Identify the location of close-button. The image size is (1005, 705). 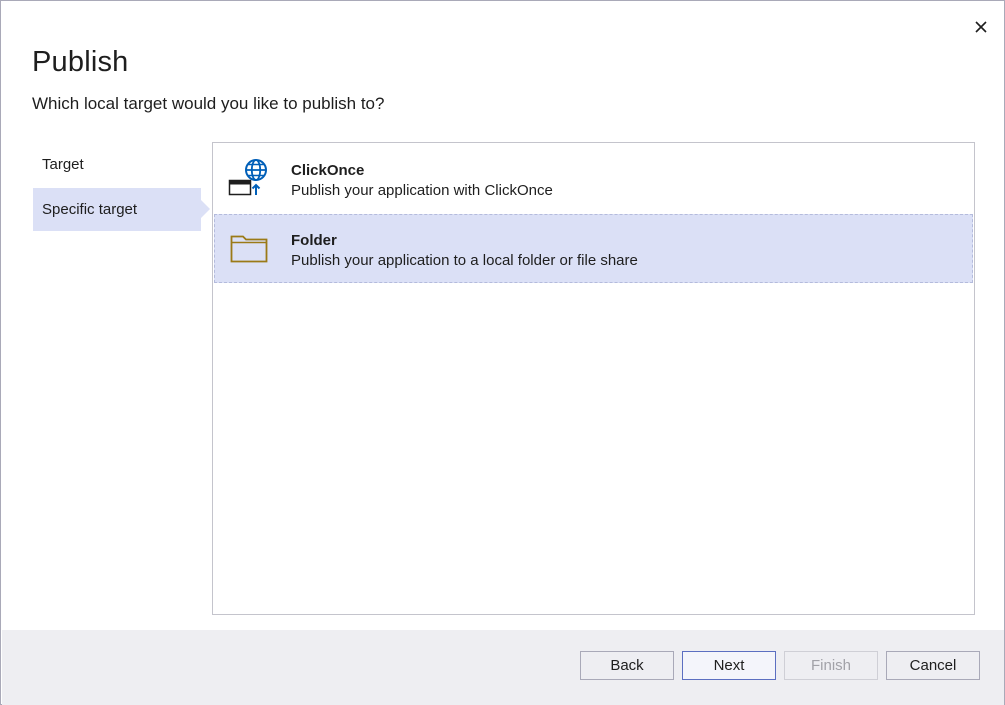
(981, 27).